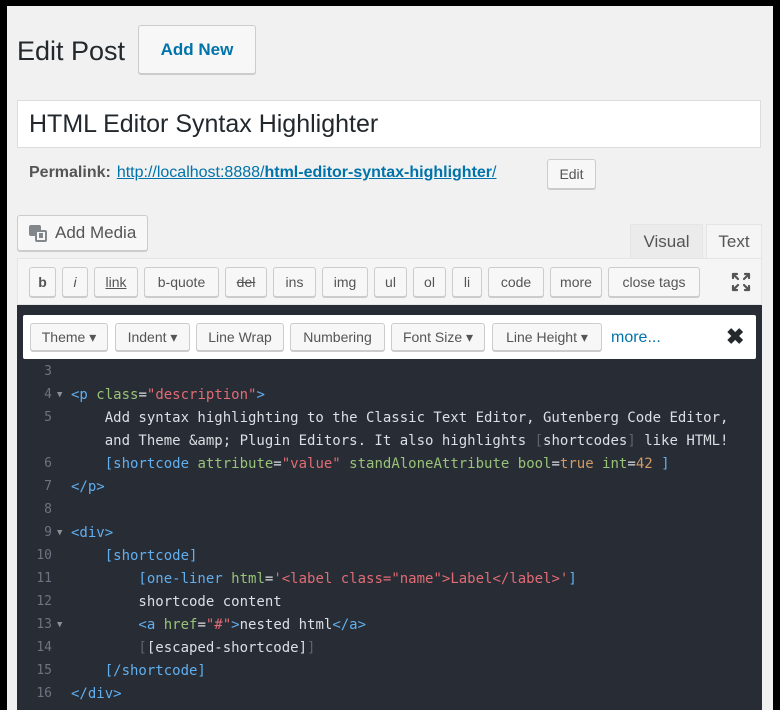 The width and height of the screenshot is (780, 710). Describe the element at coordinates (48, 371) in the screenshot. I see `line-number: 3` at that location.